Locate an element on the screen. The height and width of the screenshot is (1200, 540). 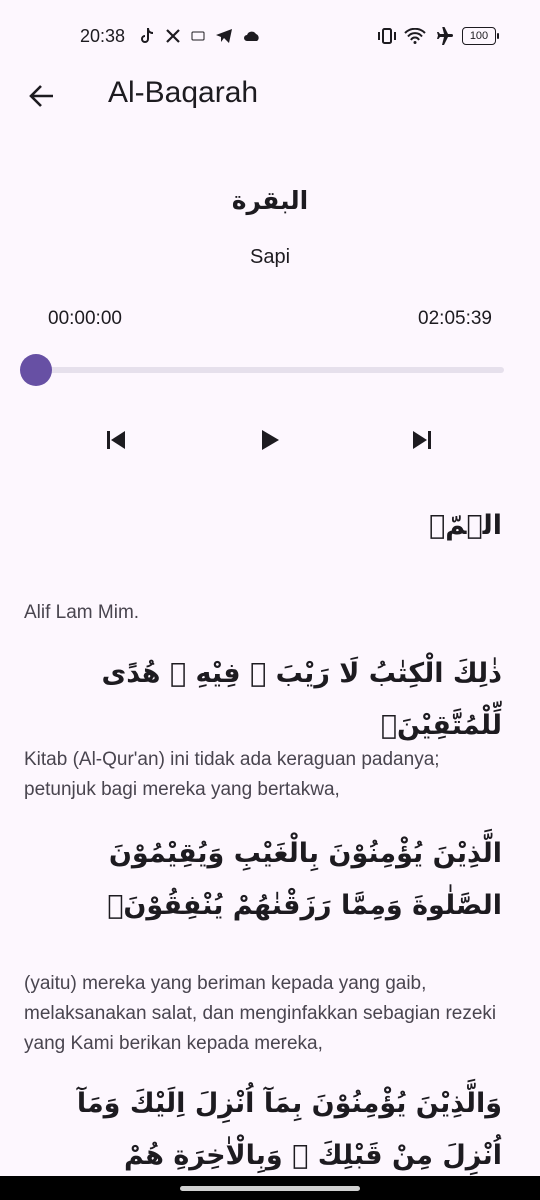
home-handle is located at coordinates (270, 1188).